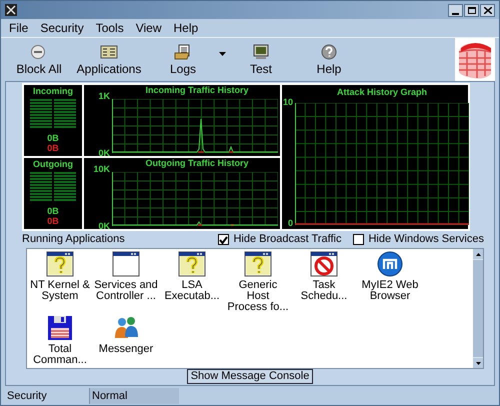 This screenshot has height=406, width=500. What do you see at coordinates (250, 376) in the screenshot?
I see `show-console-button: Show Message Console` at bounding box center [250, 376].